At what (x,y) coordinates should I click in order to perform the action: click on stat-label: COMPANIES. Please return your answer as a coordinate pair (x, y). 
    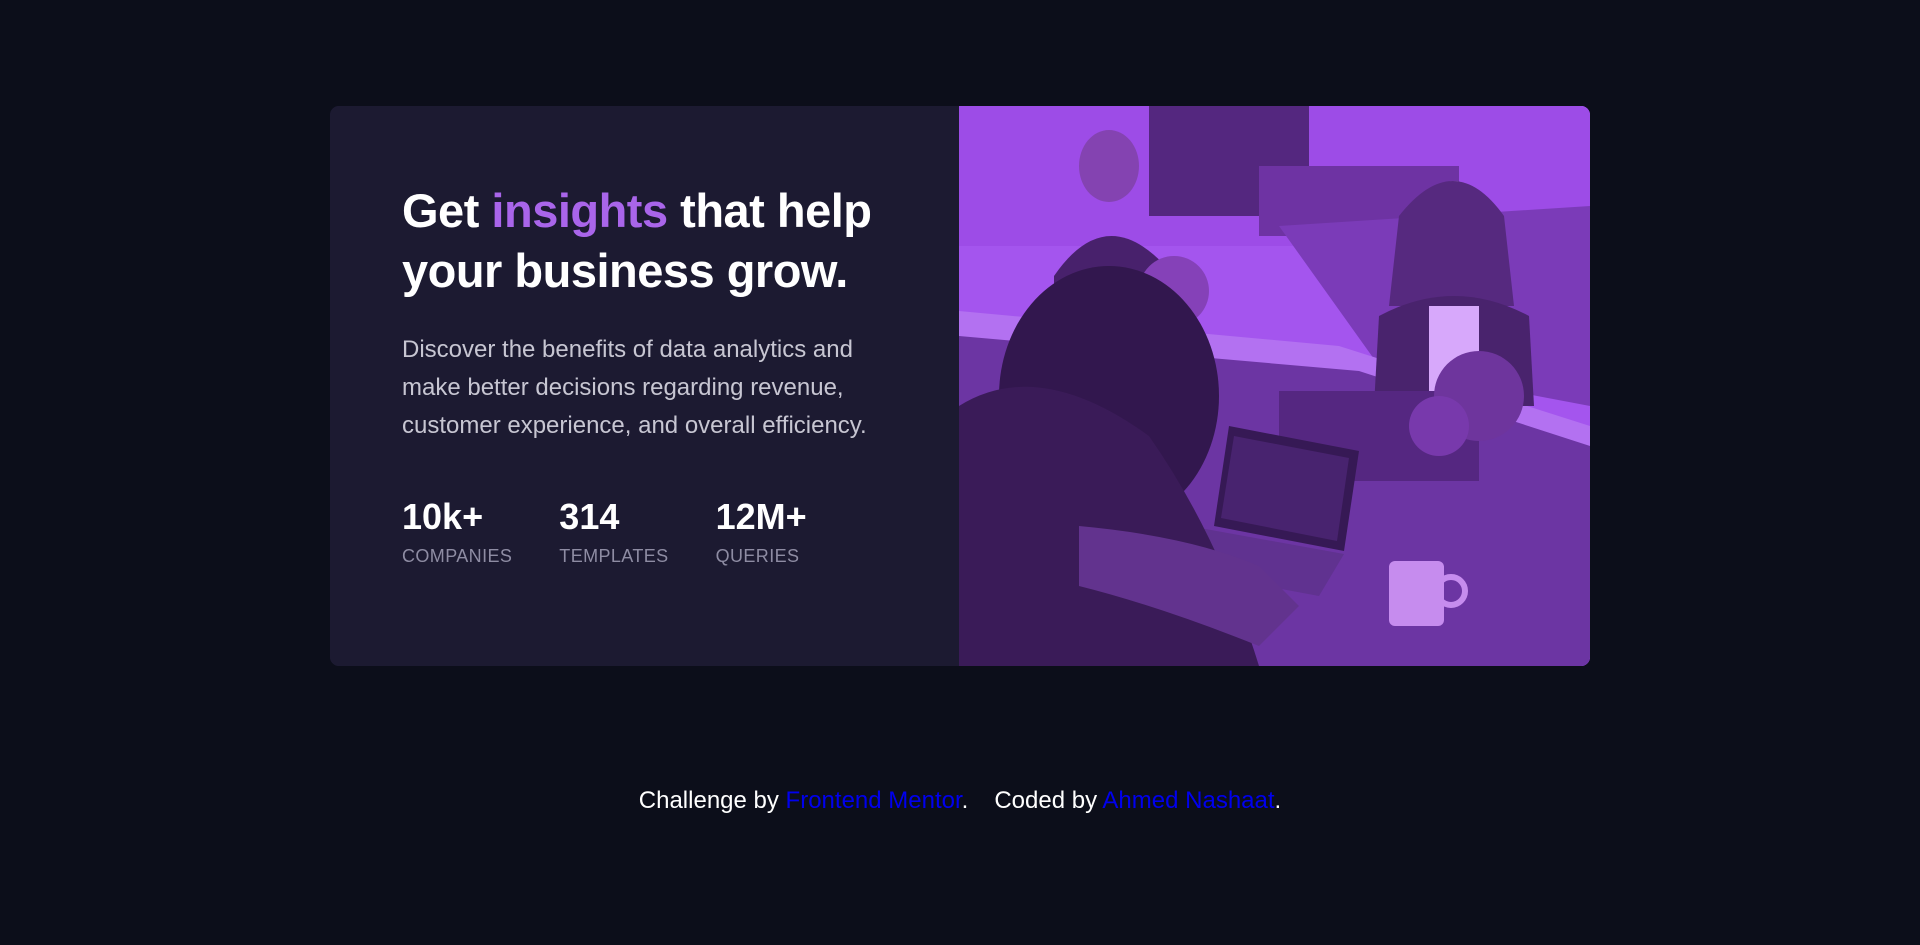
    Looking at the image, I should click on (457, 556).